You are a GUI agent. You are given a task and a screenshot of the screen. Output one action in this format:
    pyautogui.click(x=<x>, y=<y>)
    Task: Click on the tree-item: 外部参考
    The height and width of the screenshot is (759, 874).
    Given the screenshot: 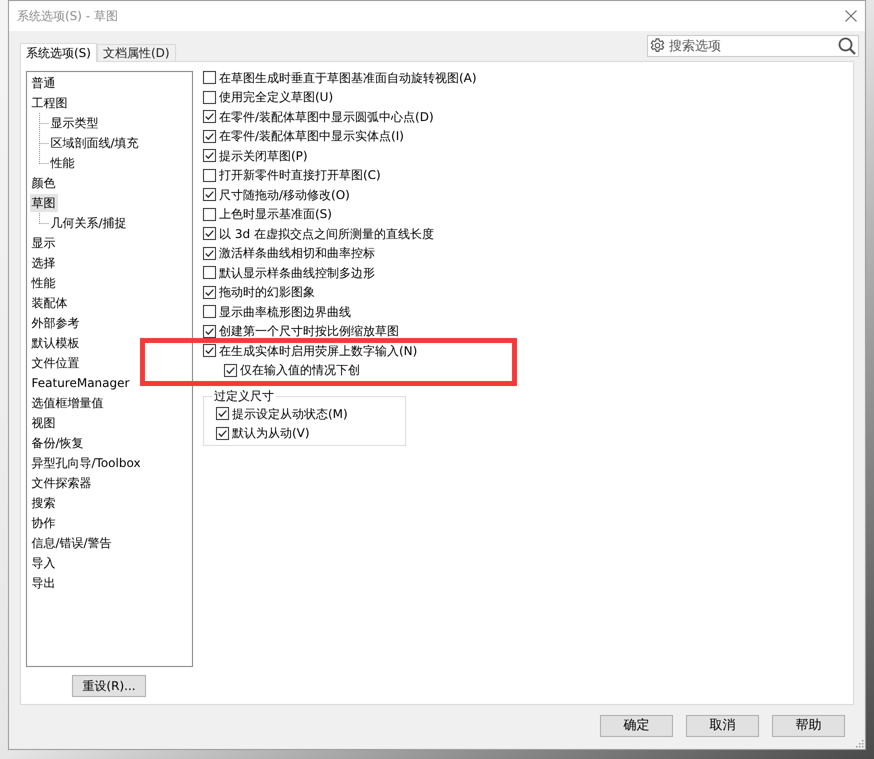 What is the action you would take?
    pyautogui.click(x=56, y=323)
    